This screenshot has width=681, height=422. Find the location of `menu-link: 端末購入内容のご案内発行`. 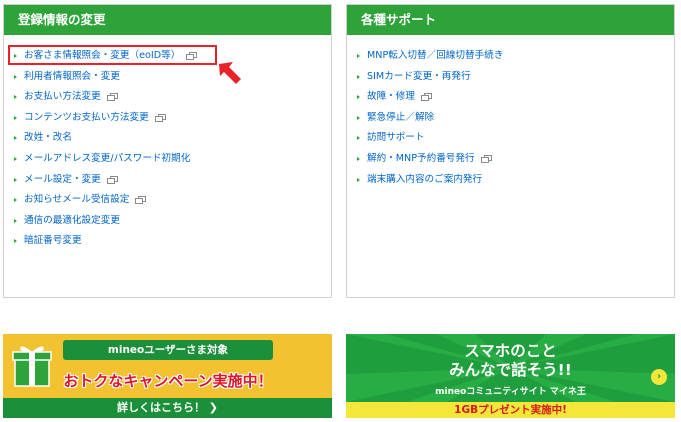

menu-link: 端末購入内容のご案内発行 is located at coordinates (424, 179).